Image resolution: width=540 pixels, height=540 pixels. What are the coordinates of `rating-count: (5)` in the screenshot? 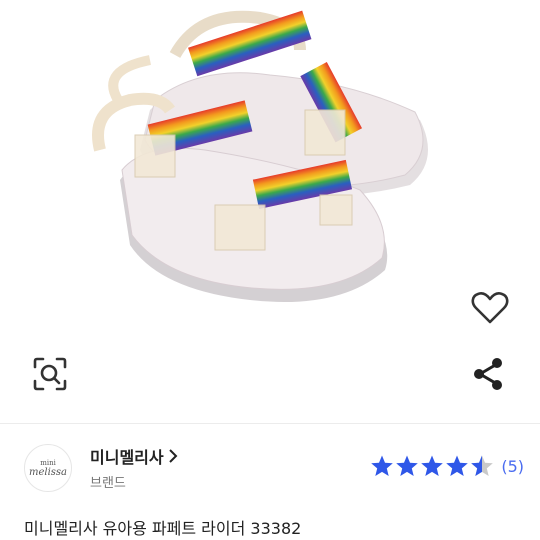 It's located at (512, 466).